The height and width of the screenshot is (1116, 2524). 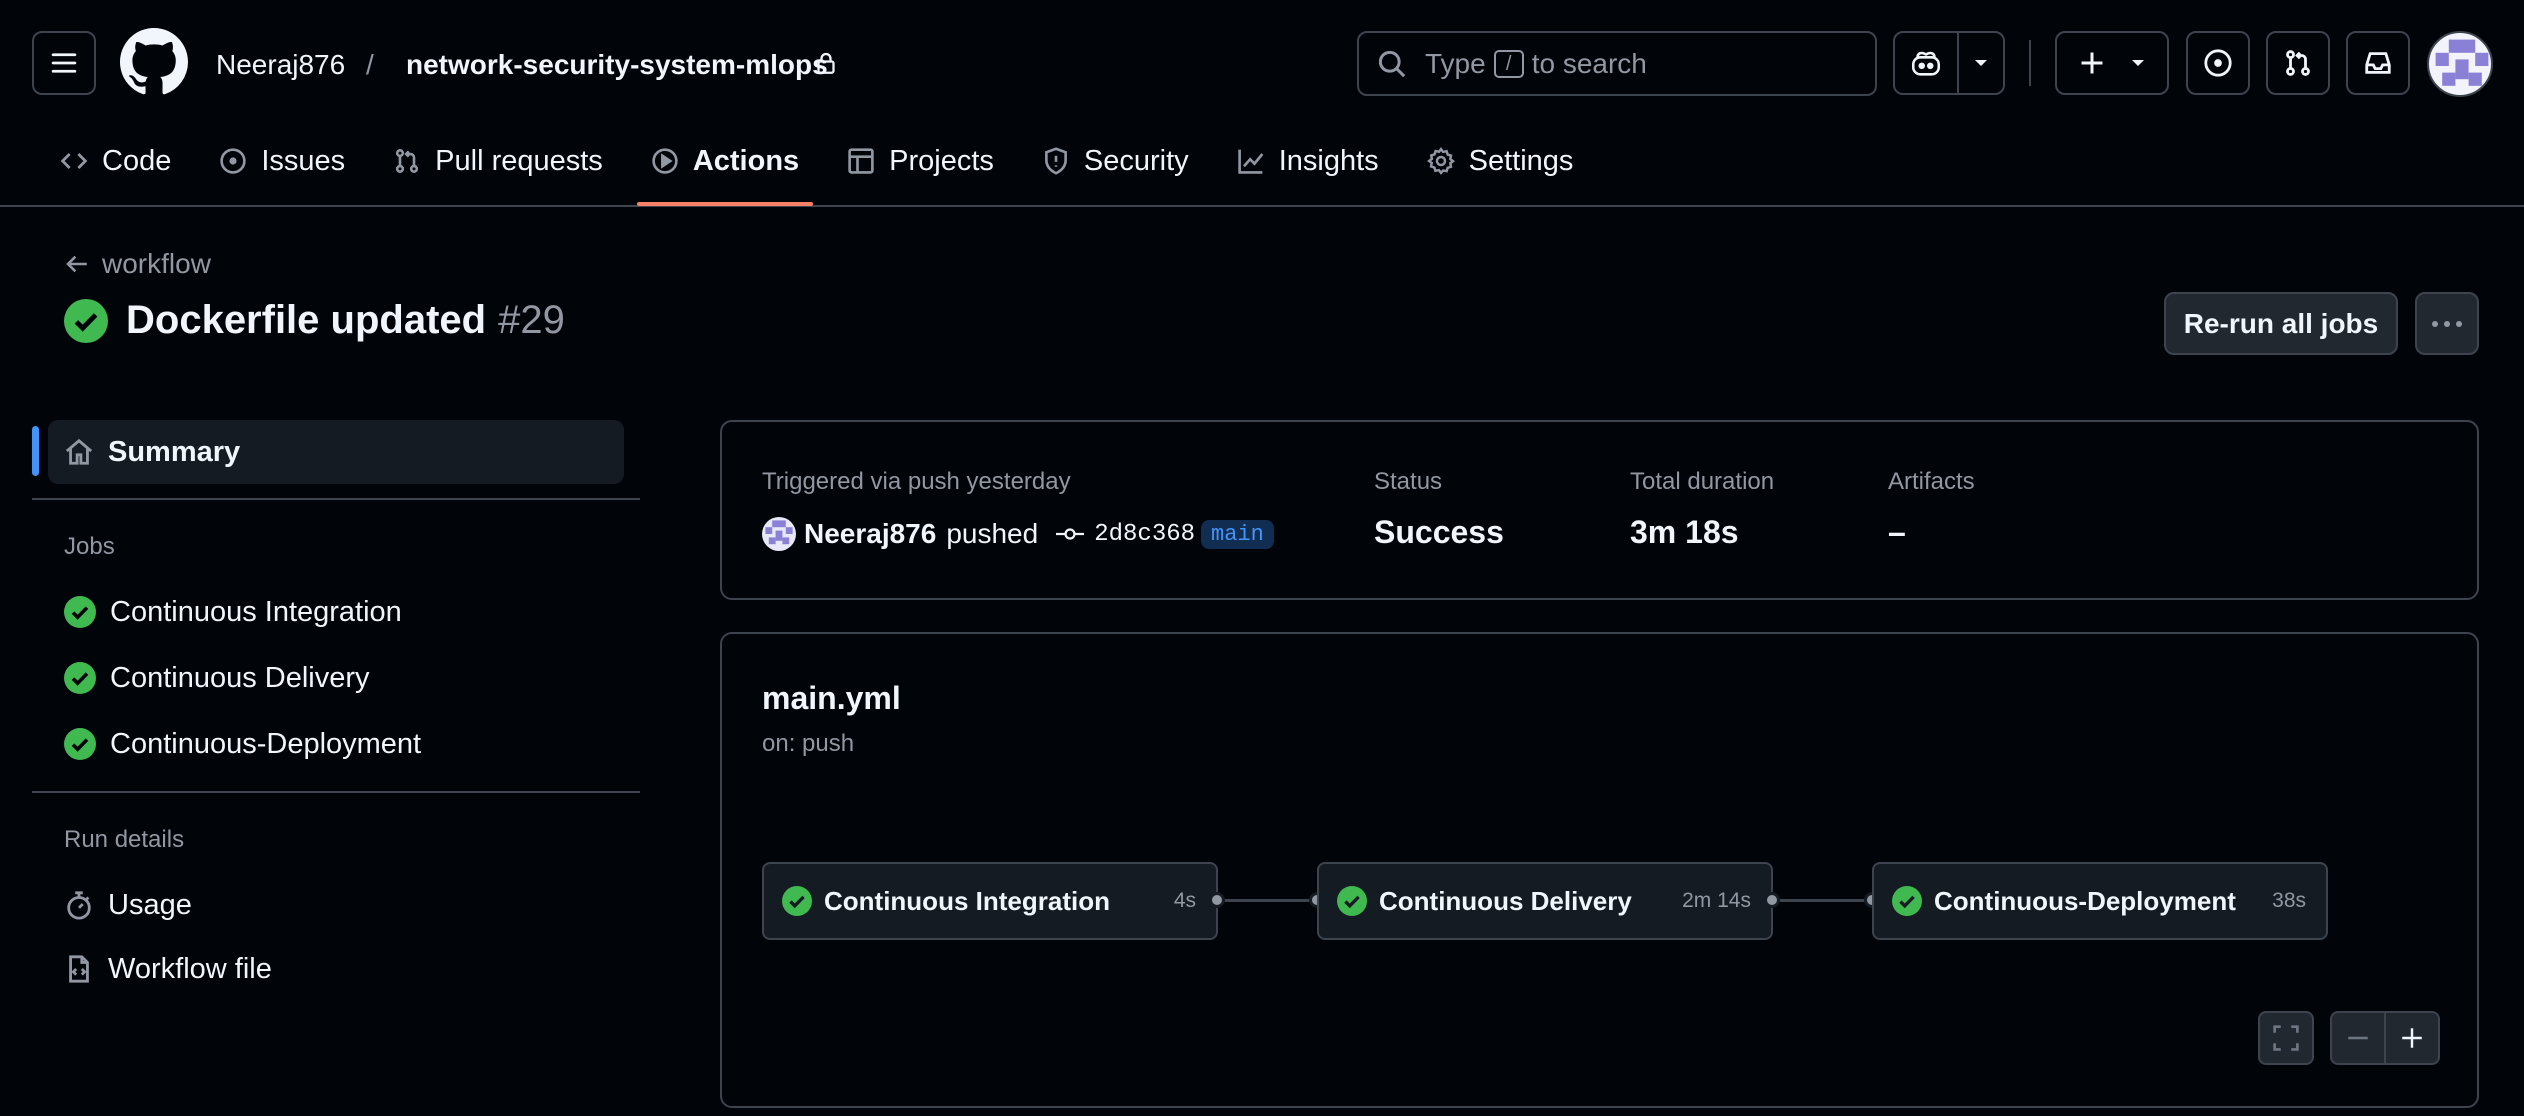 I want to click on fullscreen-button, so click(x=2286, y=1038).